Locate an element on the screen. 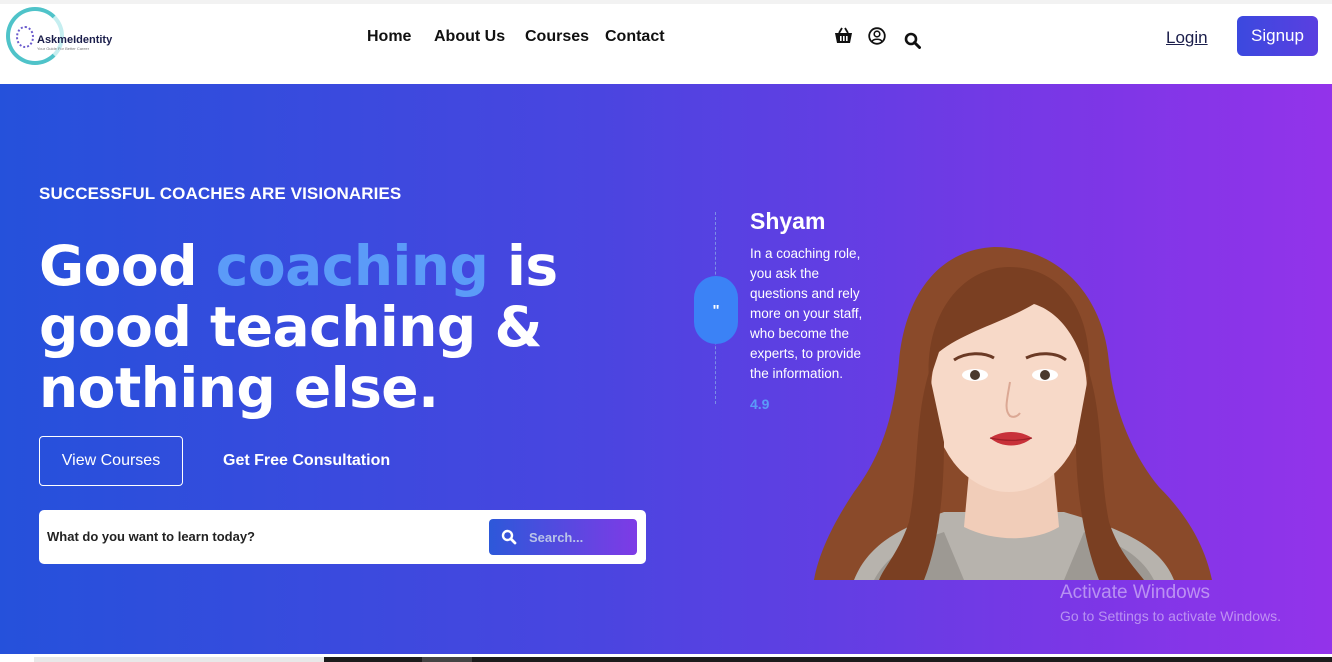 The image size is (1332, 662). headline-prefix: Good is located at coordinates (127, 266).